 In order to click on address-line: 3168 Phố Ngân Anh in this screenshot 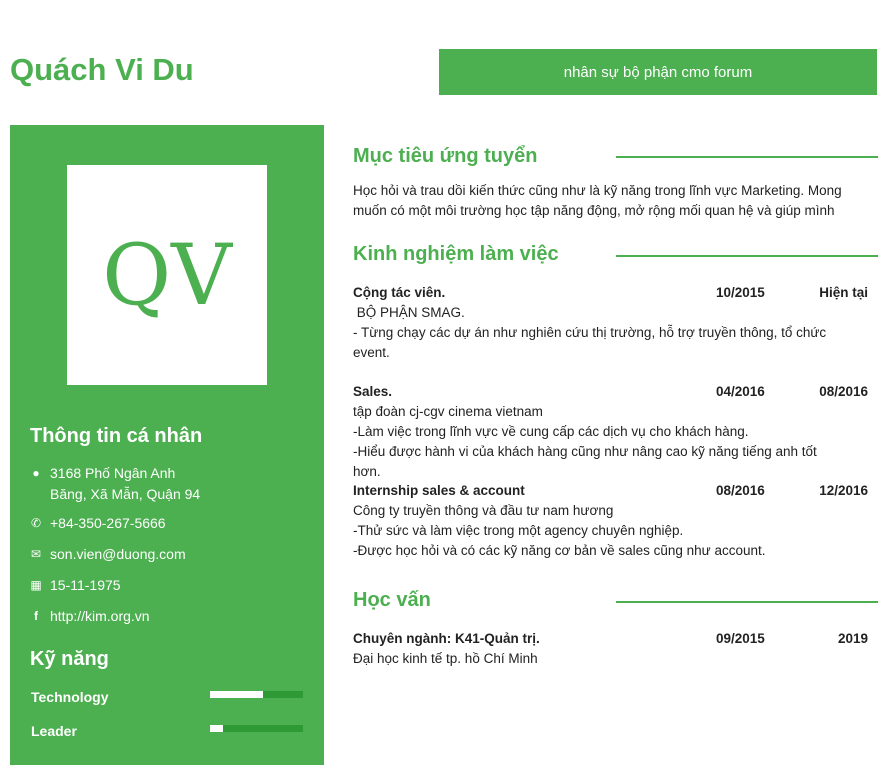, I will do `click(113, 473)`.